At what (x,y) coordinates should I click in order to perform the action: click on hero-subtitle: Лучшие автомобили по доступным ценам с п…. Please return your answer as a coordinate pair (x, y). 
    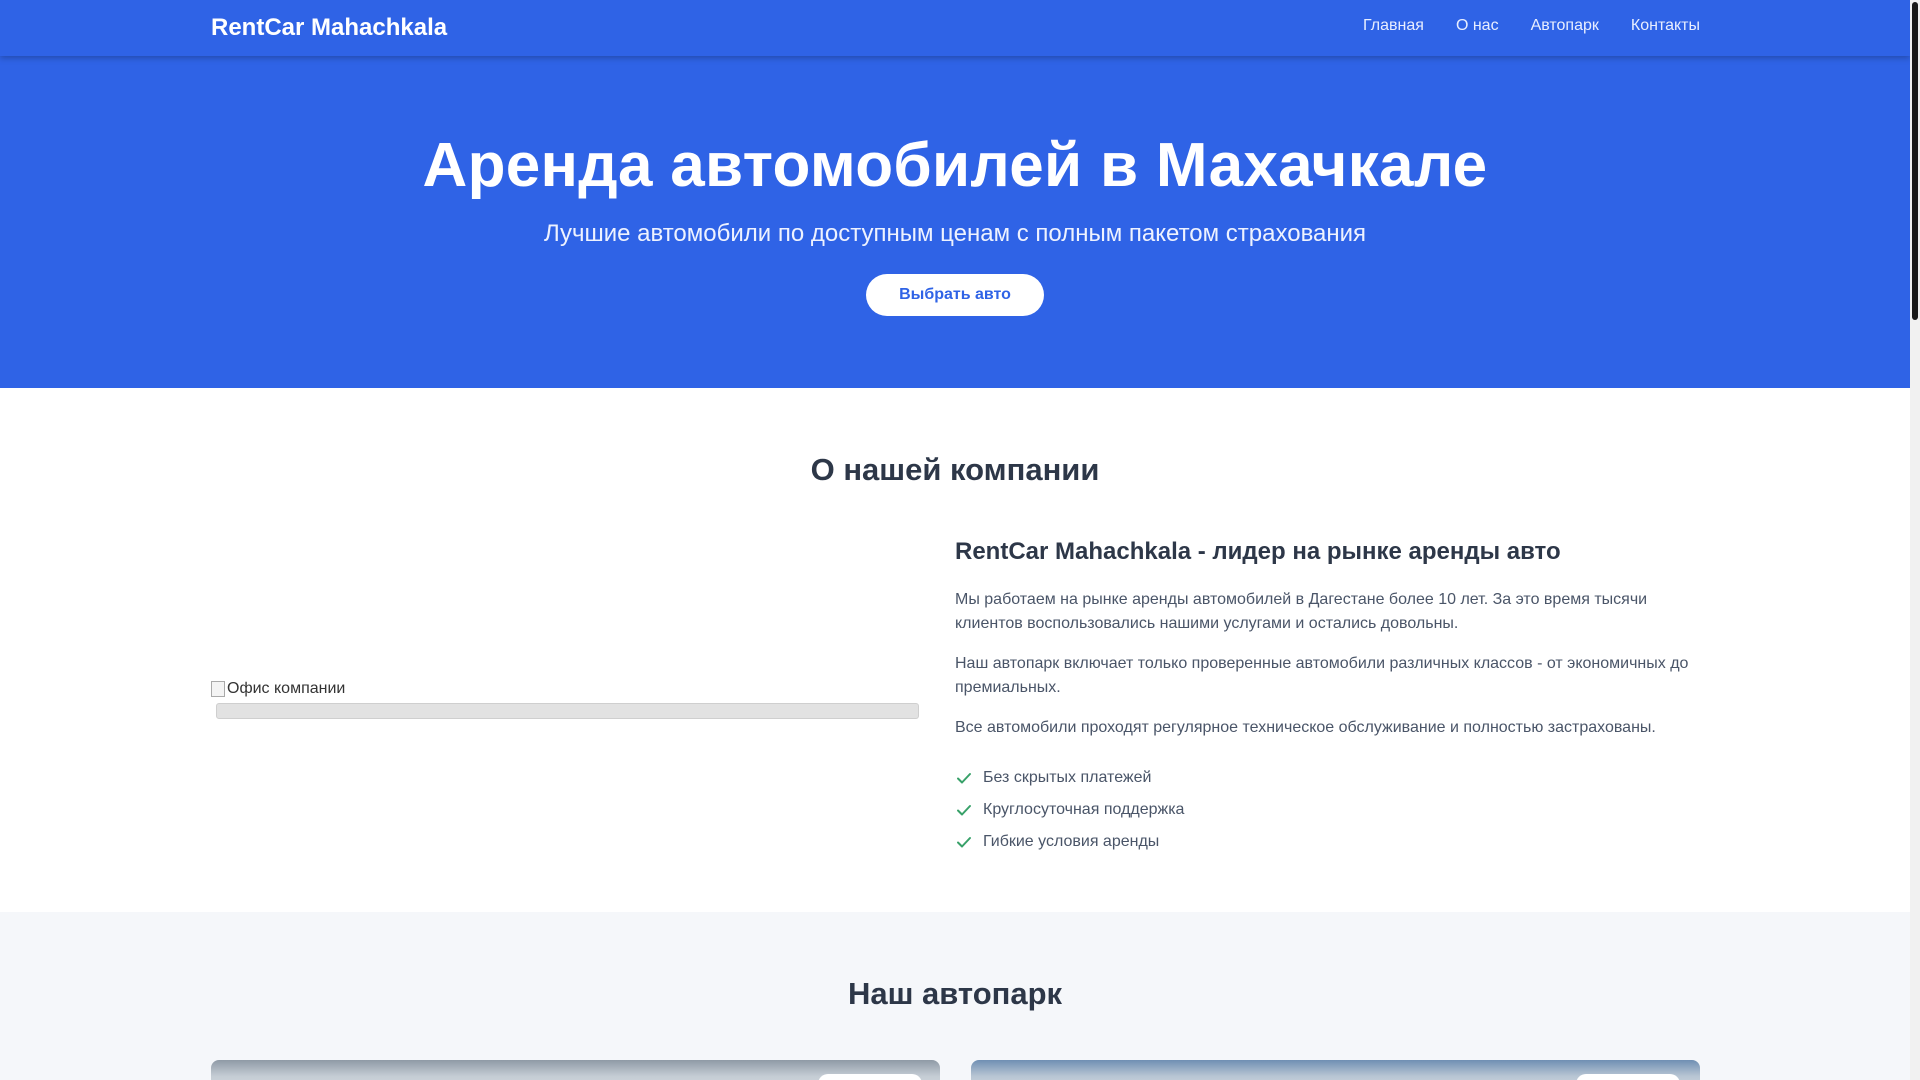
    Looking at the image, I should click on (955, 233).